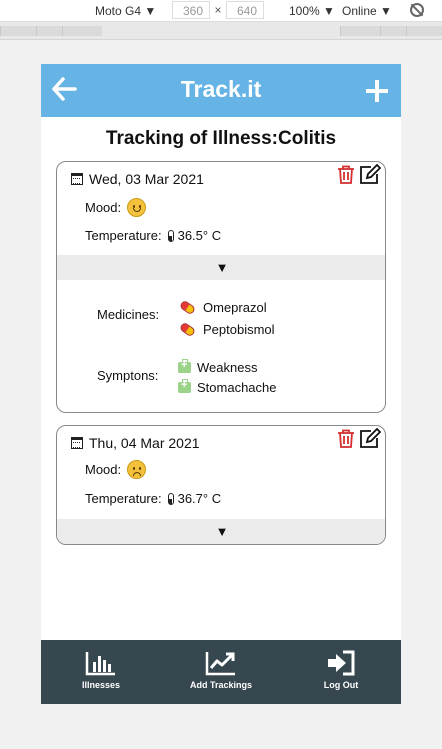 The height and width of the screenshot is (749, 442). I want to click on happy-face-icon, so click(137, 207).